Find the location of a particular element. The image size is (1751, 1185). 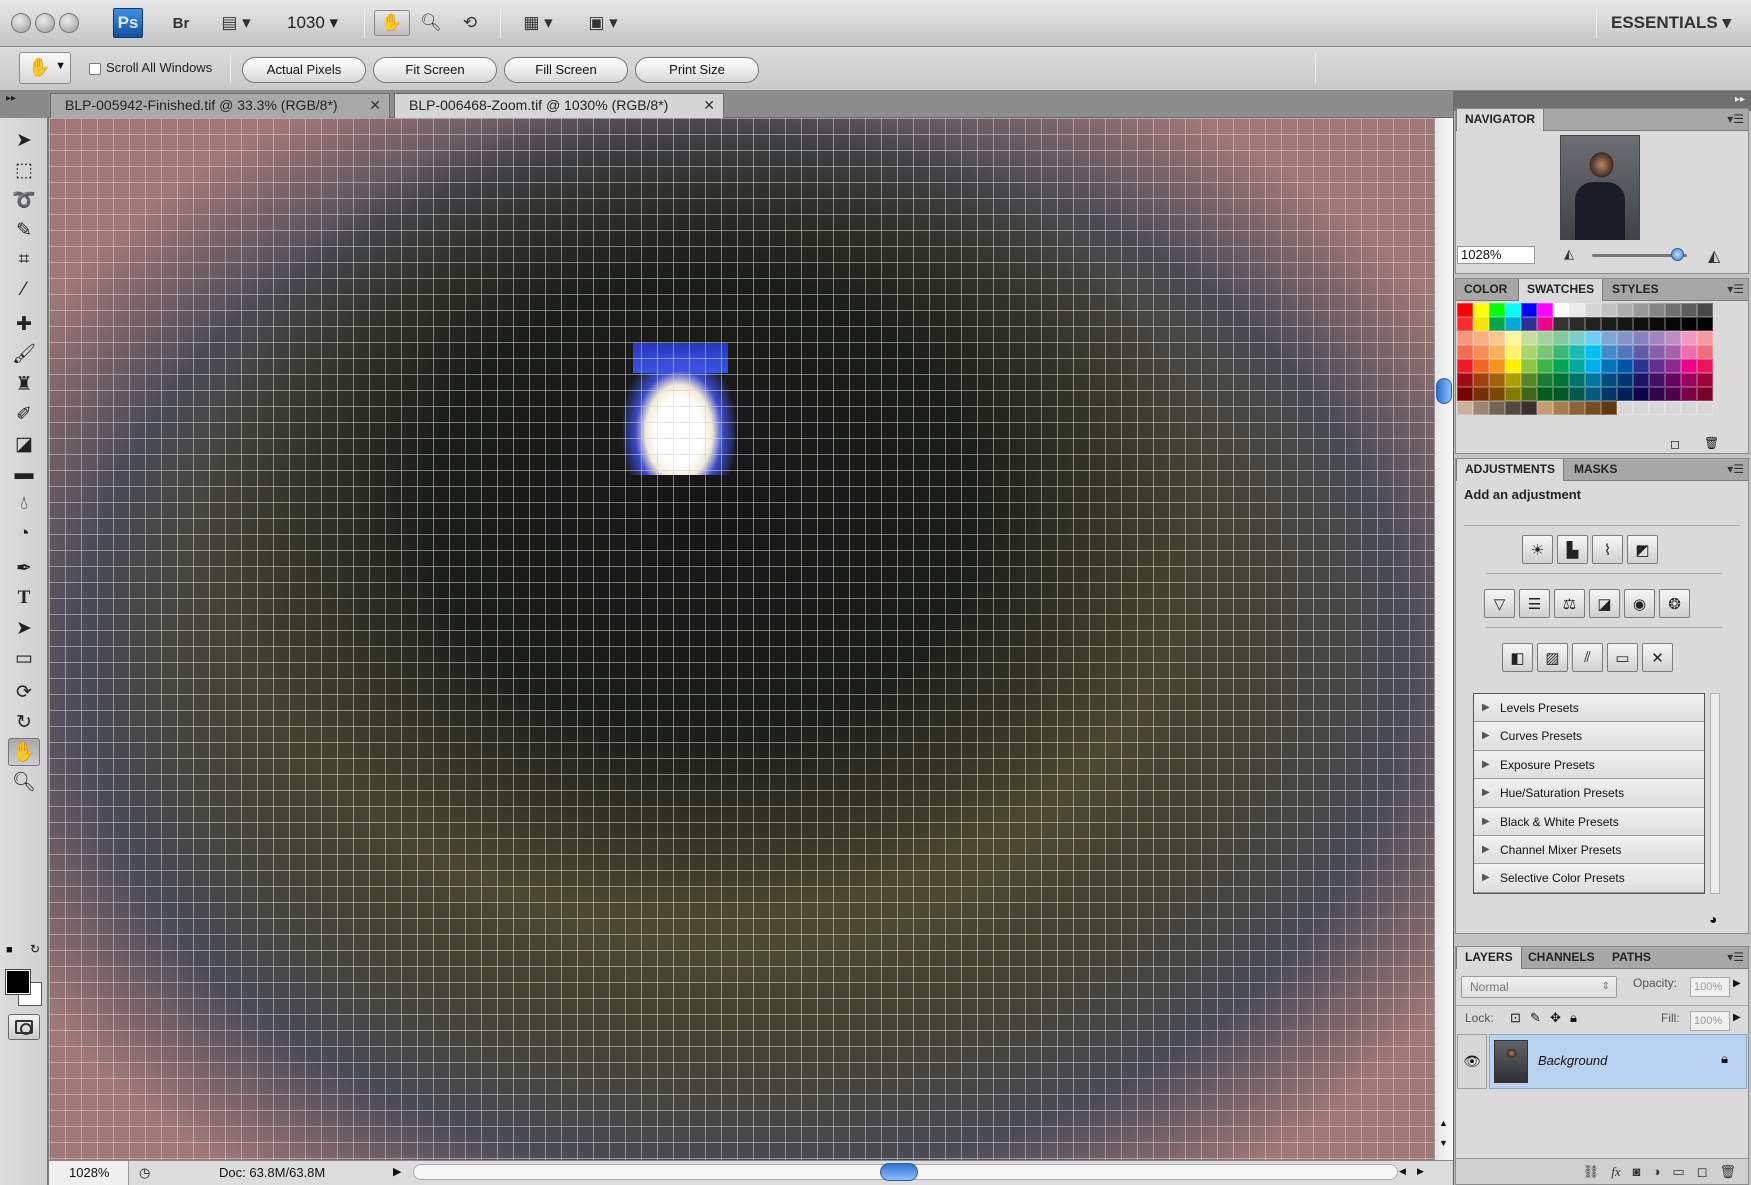

arrange-documents-button: ▦ ▾ is located at coordinates (538, 23).